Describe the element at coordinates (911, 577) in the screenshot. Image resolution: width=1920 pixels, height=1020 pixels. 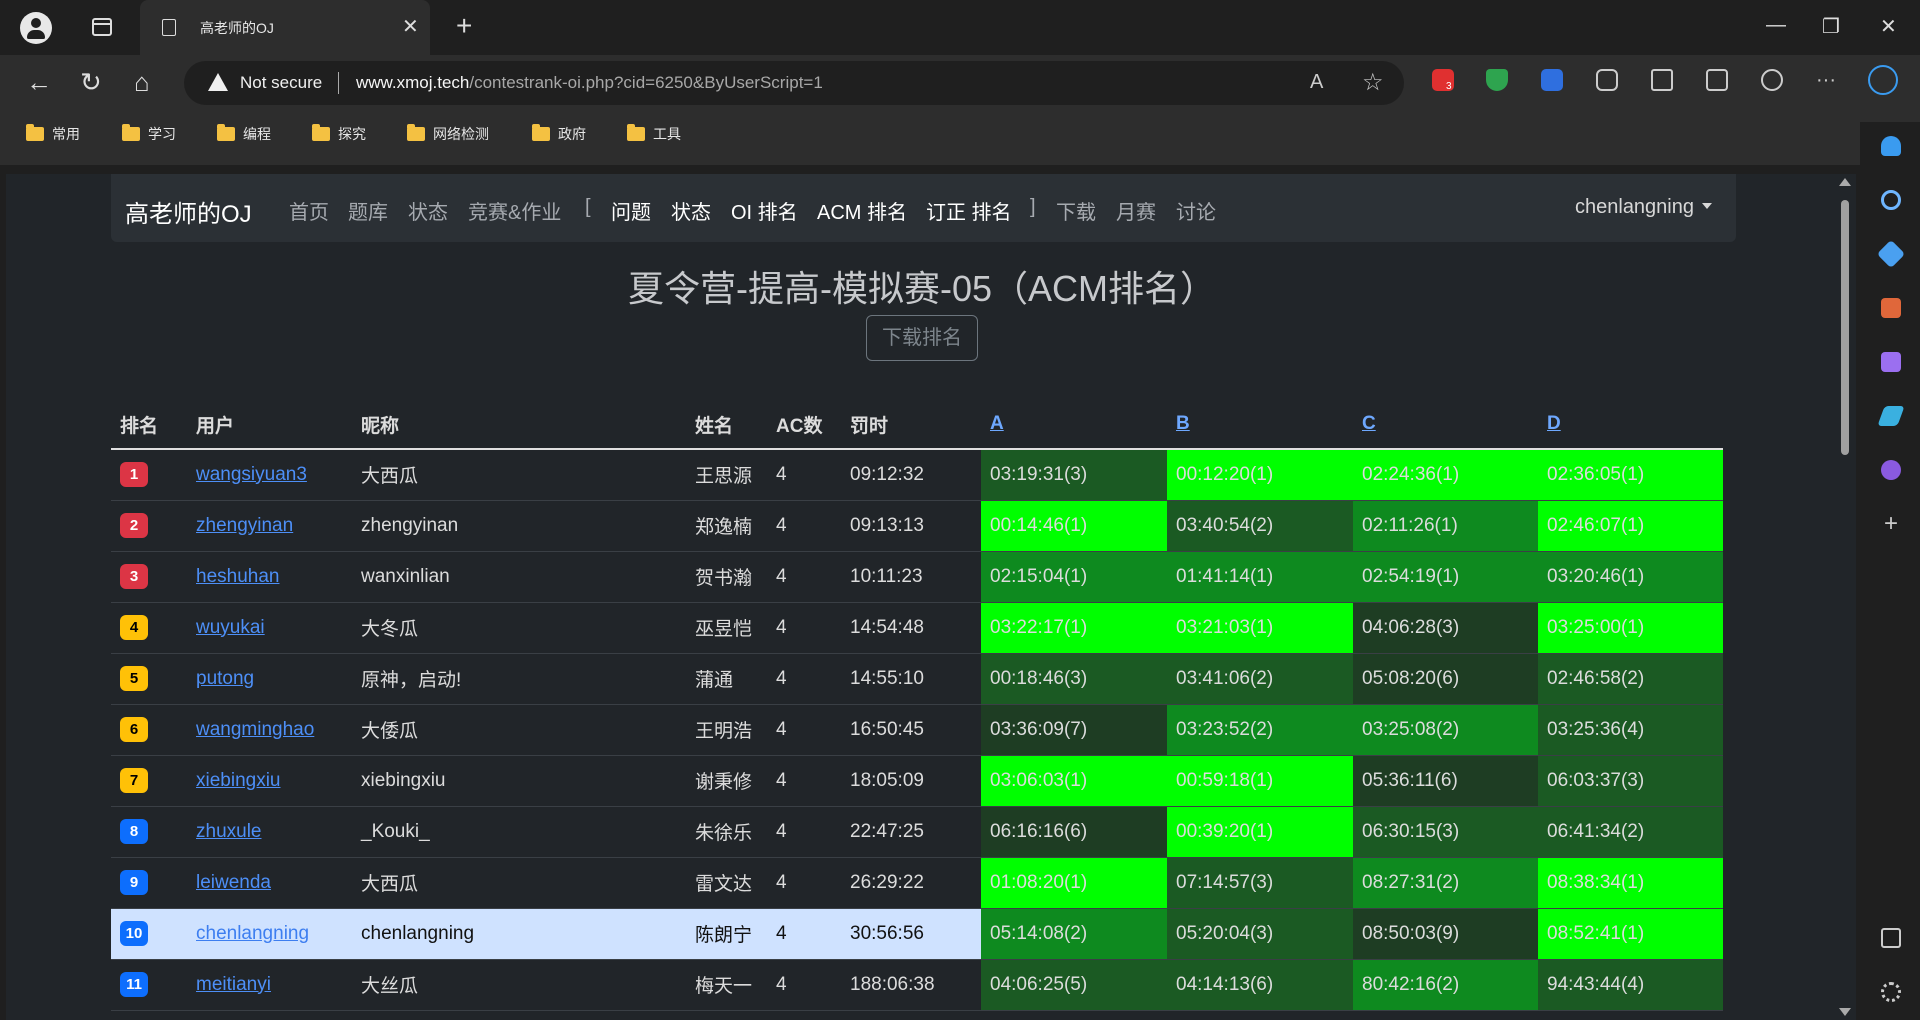
I see `penalty-cell: 10:11:23` at that location.